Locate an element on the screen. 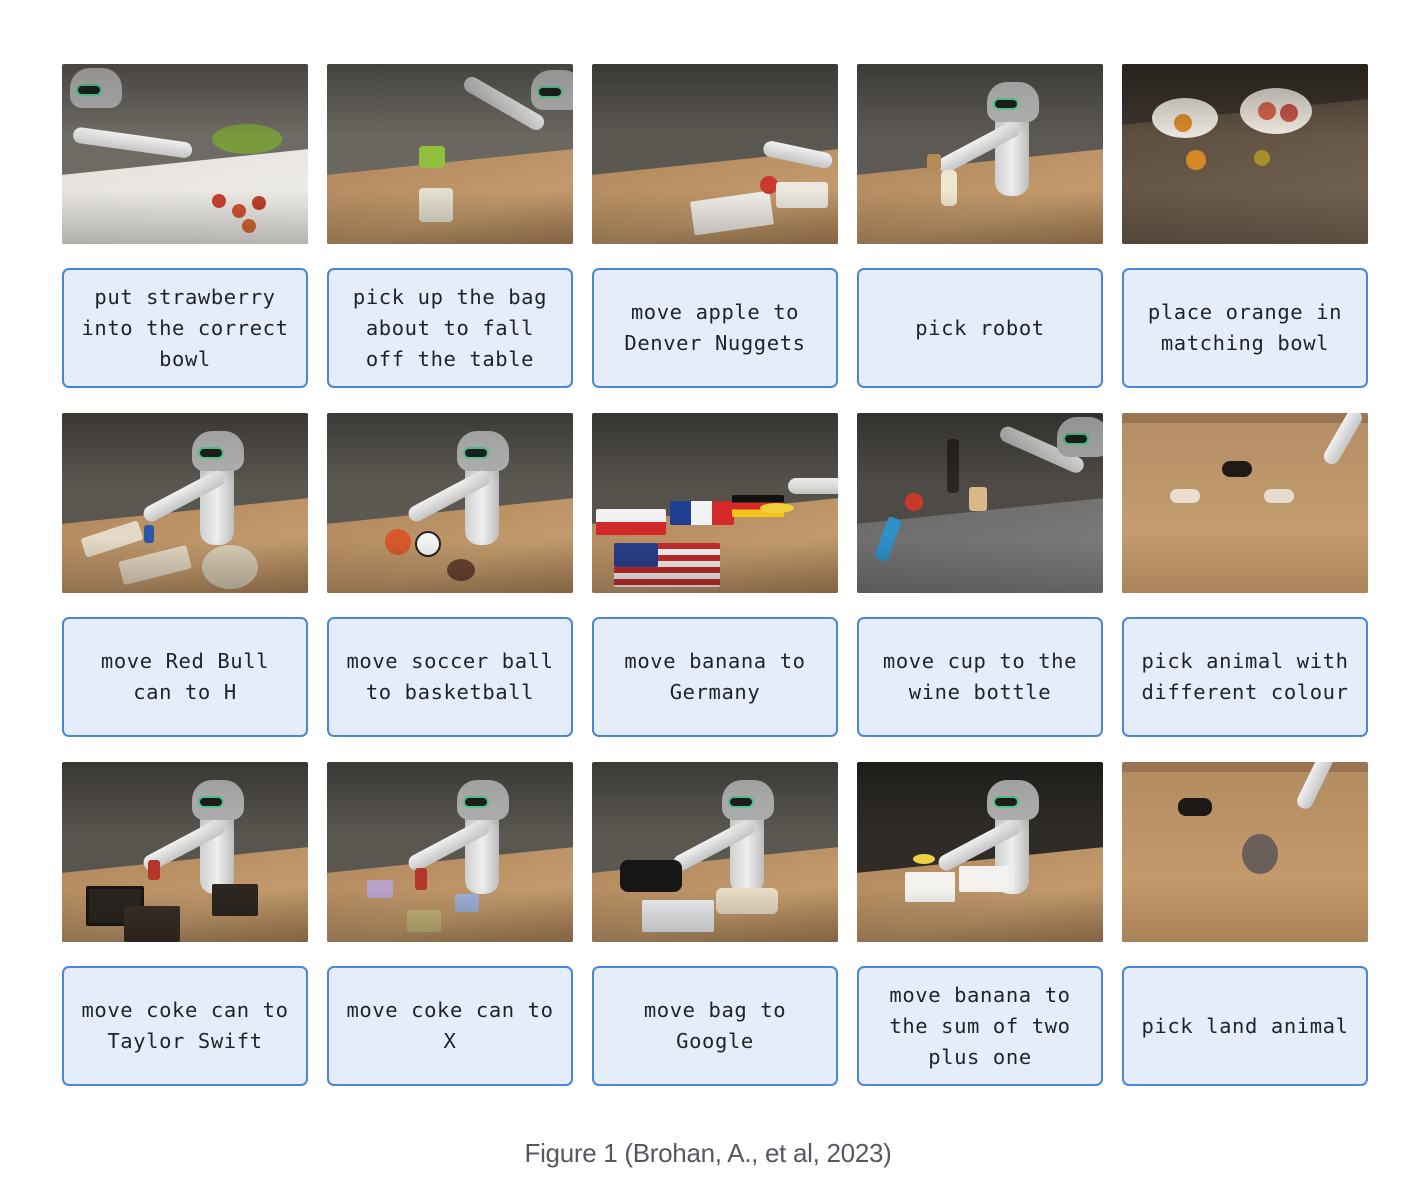  instruction-caption: move apple to Denver Nuggets is located at coordinates (715, 328).